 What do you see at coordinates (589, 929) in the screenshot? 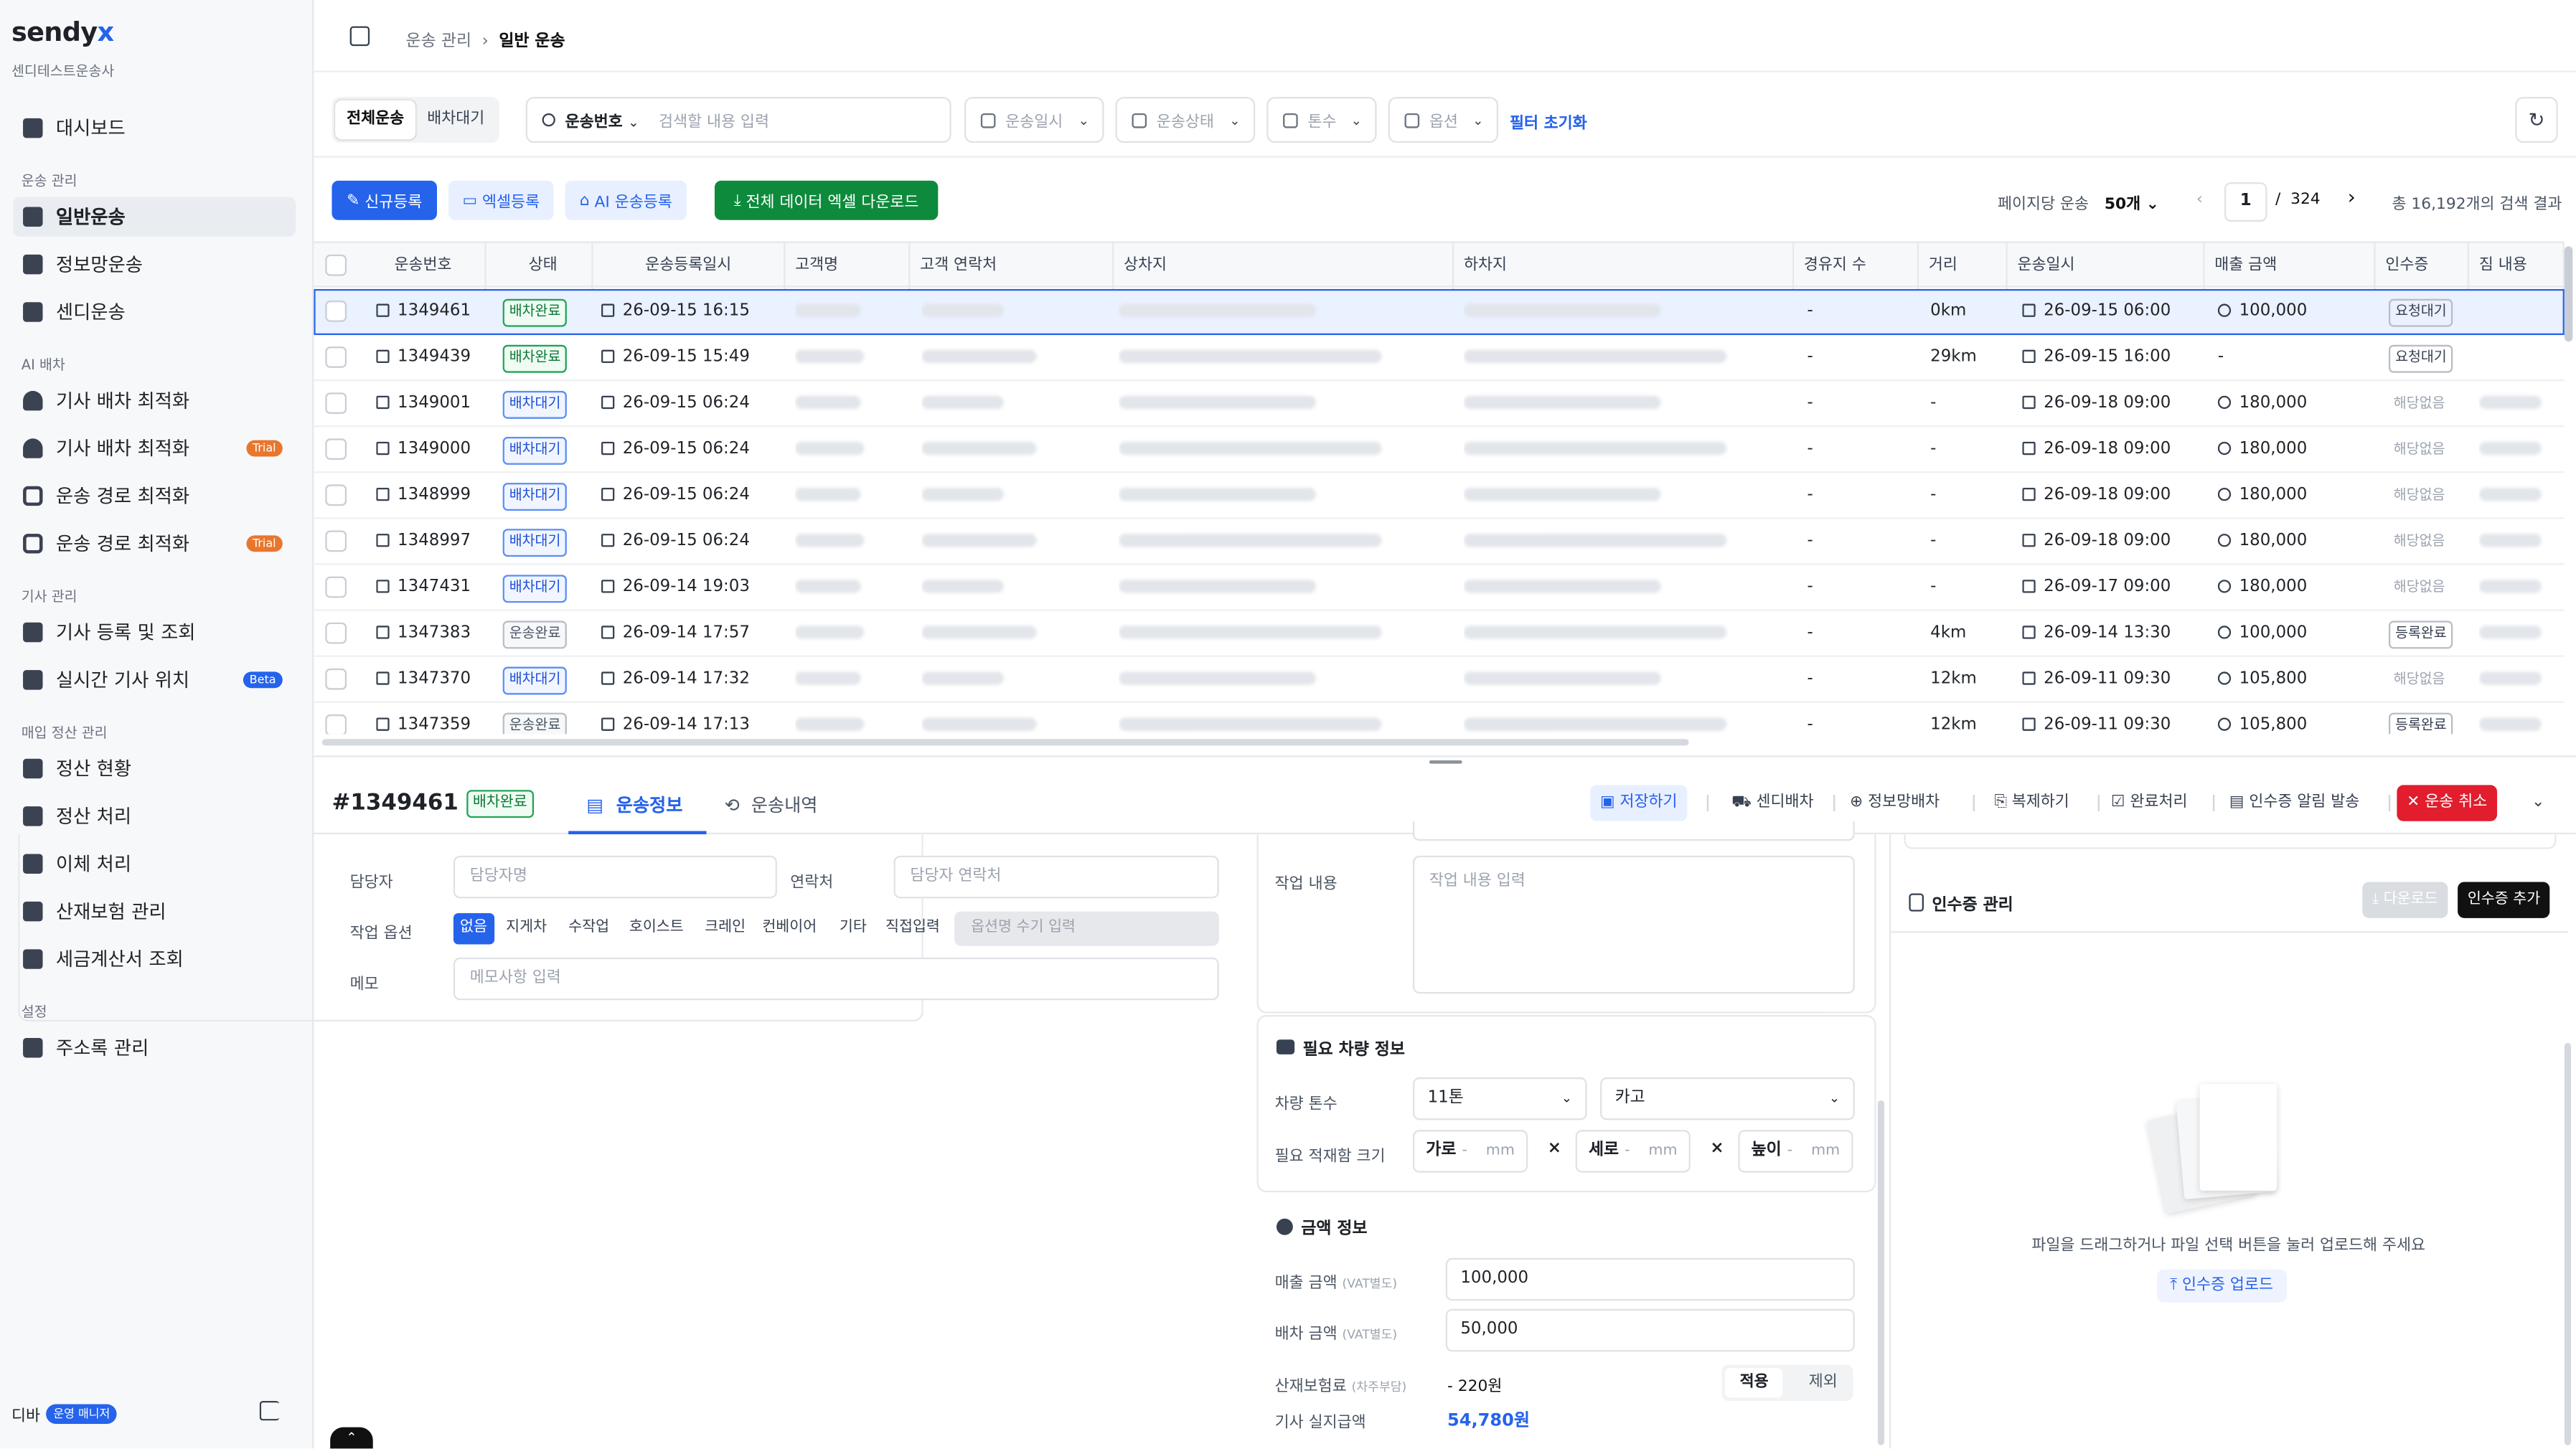
I see `work-option-chip: 수작업` at bounding box center [589, 929].